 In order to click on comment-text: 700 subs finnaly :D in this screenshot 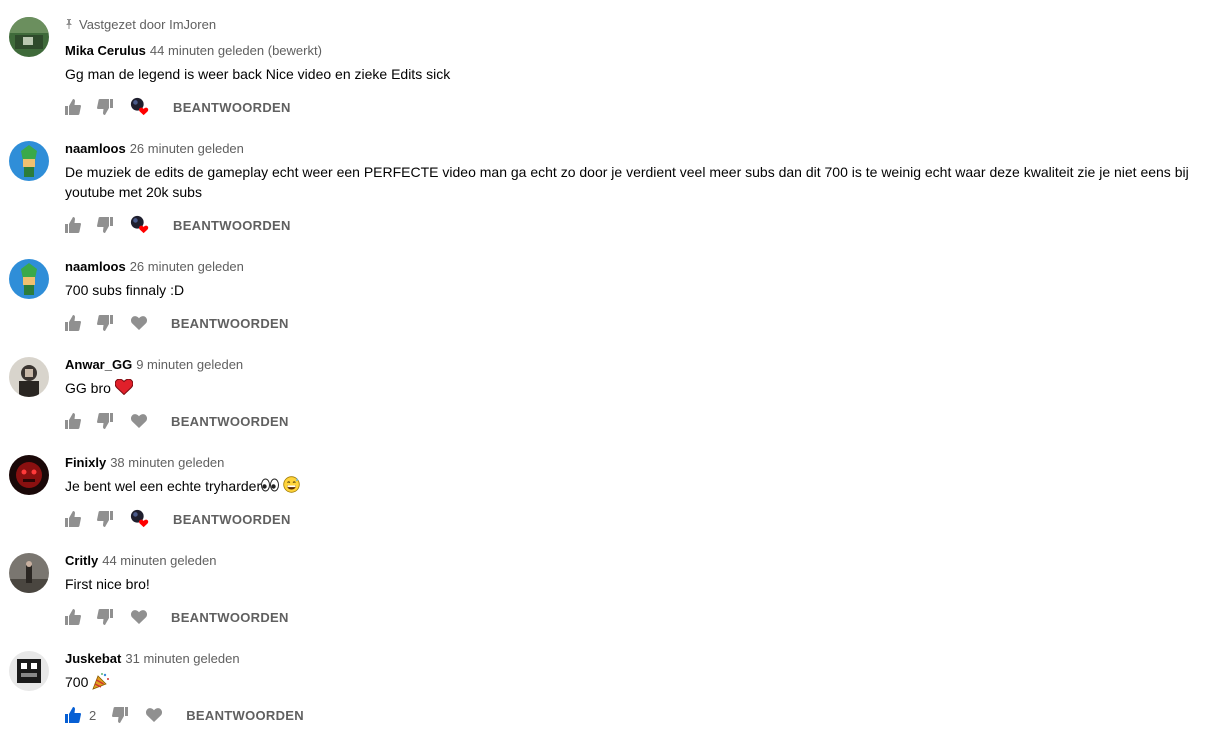, I will do `click(125, 290)`.